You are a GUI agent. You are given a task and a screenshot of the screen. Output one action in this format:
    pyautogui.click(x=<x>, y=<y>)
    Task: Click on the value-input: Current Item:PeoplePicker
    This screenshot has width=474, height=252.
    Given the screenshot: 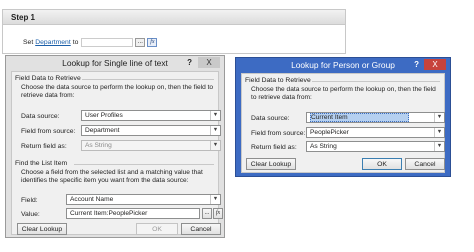 What is the action you would take?
    pyautogui.click(x=133, y=213)
    